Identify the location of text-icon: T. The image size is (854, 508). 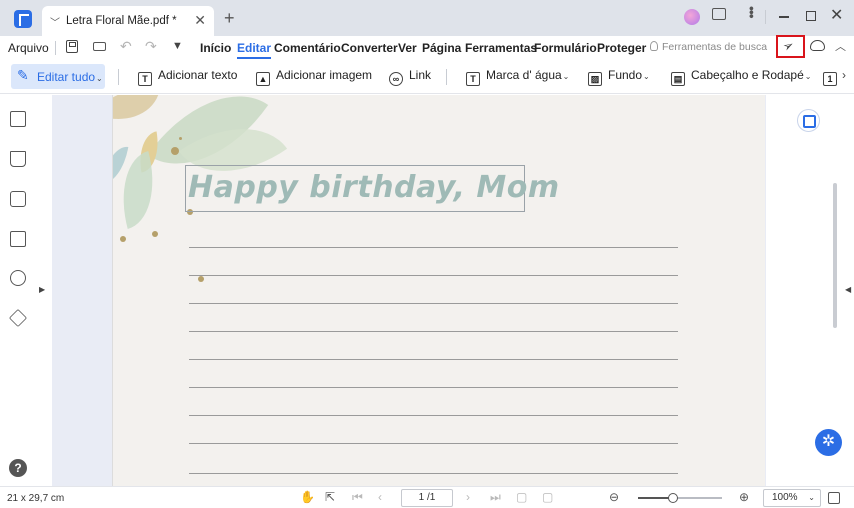
(145, 79).